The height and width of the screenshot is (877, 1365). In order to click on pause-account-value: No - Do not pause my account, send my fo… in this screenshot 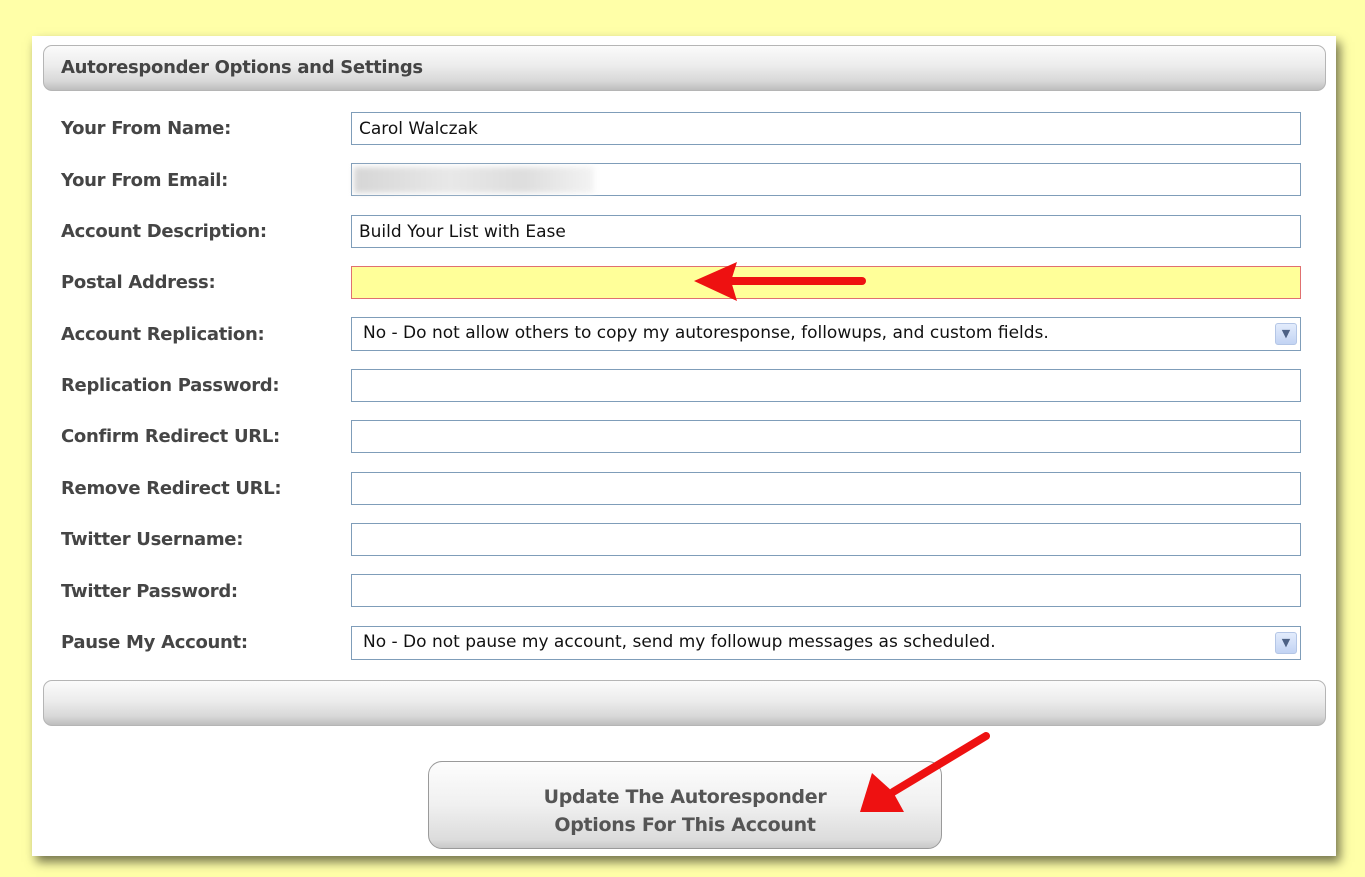, I will do `click(679, 642)`.